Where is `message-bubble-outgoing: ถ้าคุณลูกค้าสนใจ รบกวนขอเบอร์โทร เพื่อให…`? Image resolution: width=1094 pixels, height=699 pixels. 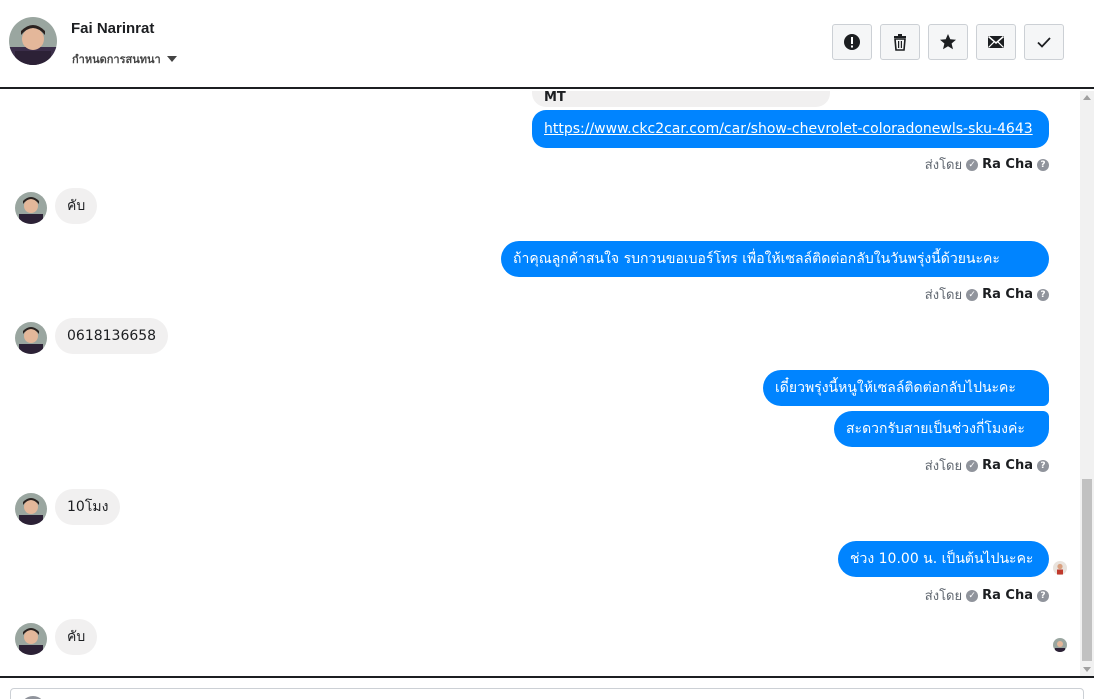
message-bubble-outgoing: ถ้าคุณลูกค้าสนใจ รบกวนขอเบอร์โทร เพื่อให… is located at coordinates (775, 259).